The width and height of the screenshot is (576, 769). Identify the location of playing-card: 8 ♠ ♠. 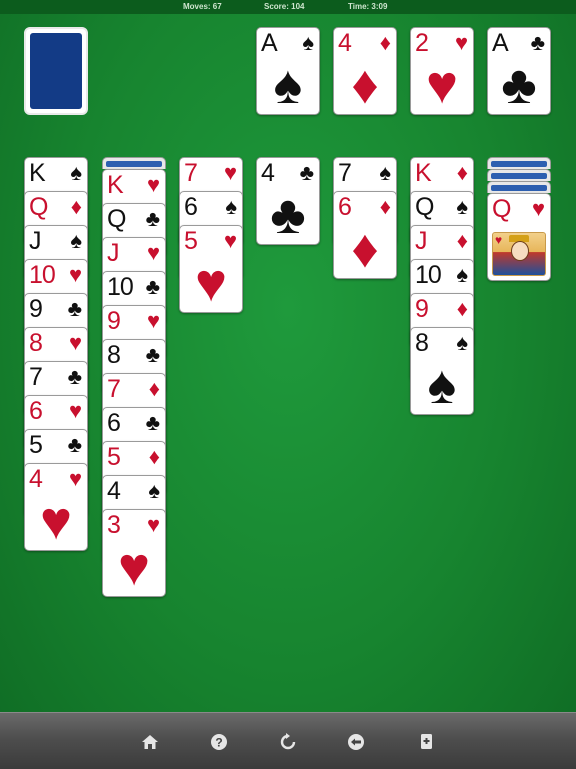
(442, 371).